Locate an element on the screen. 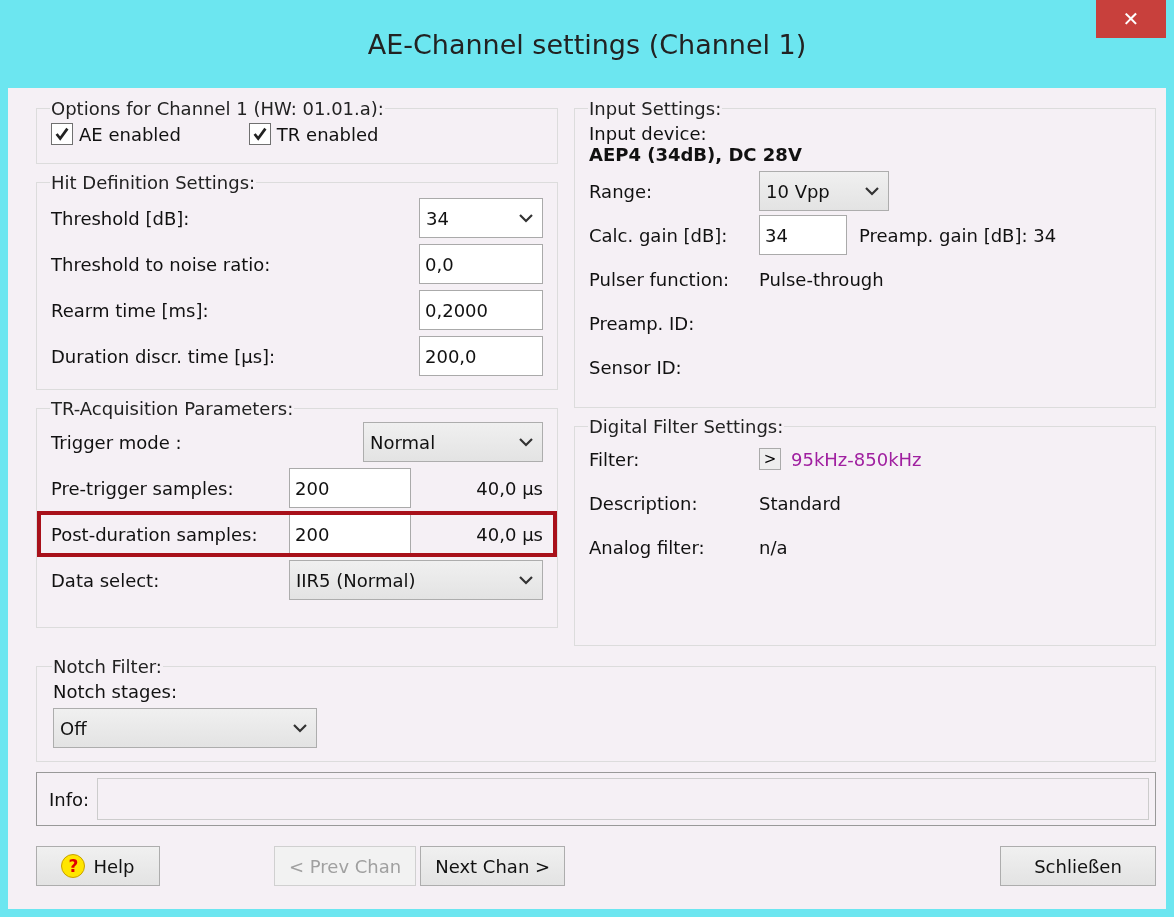 The width and height of the screenshot is (1174, 917). close-button: Schließen is located at coordinates (1078, 866).